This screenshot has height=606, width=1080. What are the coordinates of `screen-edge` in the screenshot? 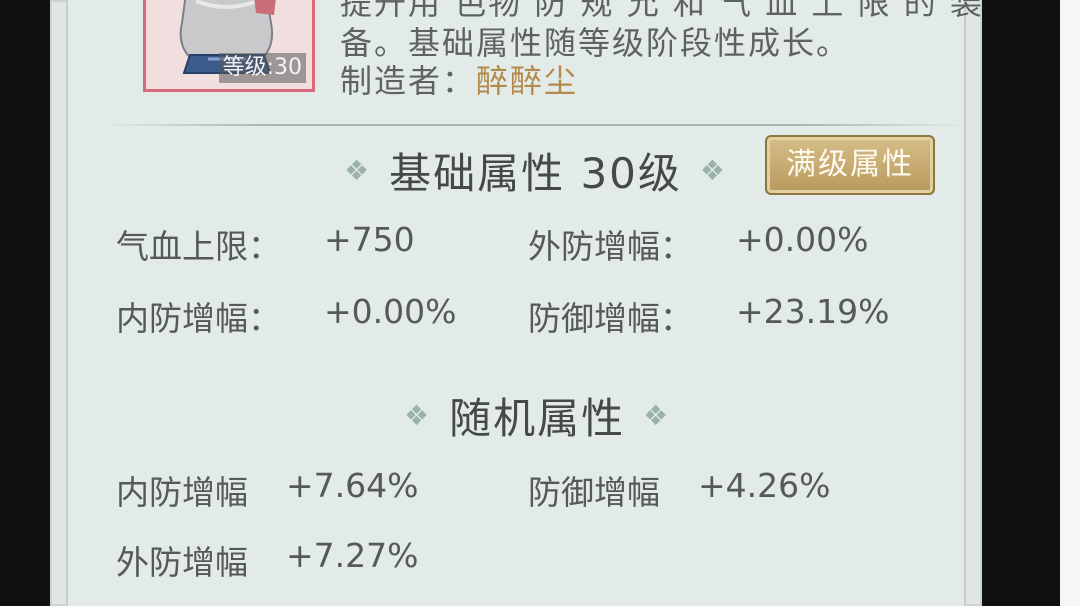 It's located at (1070, 303).